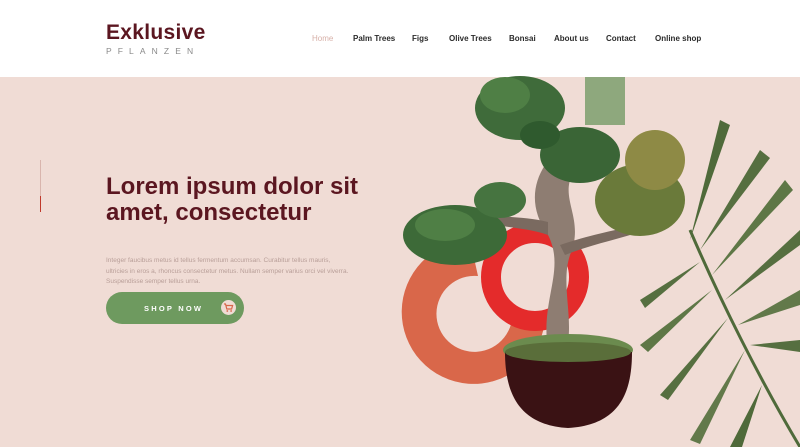 The height and width of the screenshot is (447, 800). I want to click on hero-headline: Lorem ipsum dolor sit amet, consectetur, so click(232, 199).